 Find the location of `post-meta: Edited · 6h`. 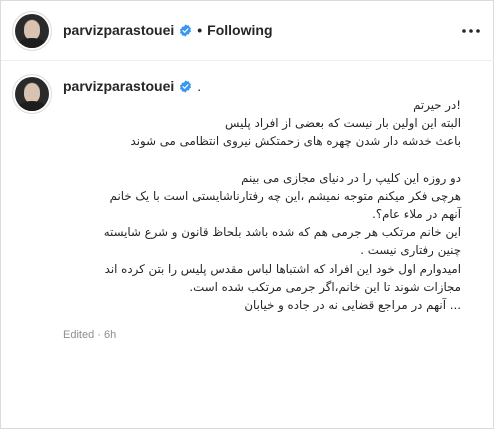

post-meta: Edited · 6h is located at coordinates (89, 335).